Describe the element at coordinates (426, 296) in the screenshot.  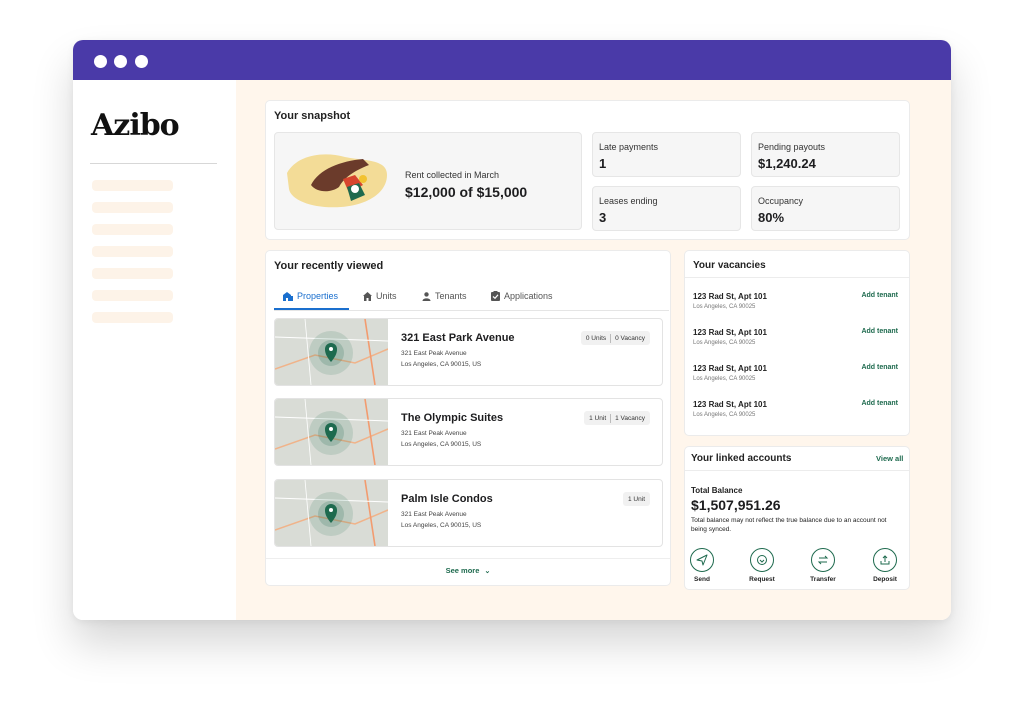
I see `person-icon` at that location.